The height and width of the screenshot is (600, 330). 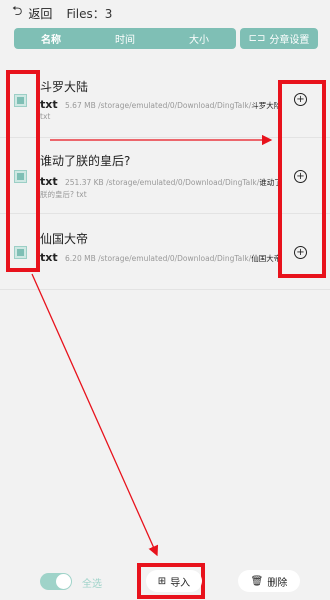 I want to click on tab-size: 大小, so click(x=199, y=38).